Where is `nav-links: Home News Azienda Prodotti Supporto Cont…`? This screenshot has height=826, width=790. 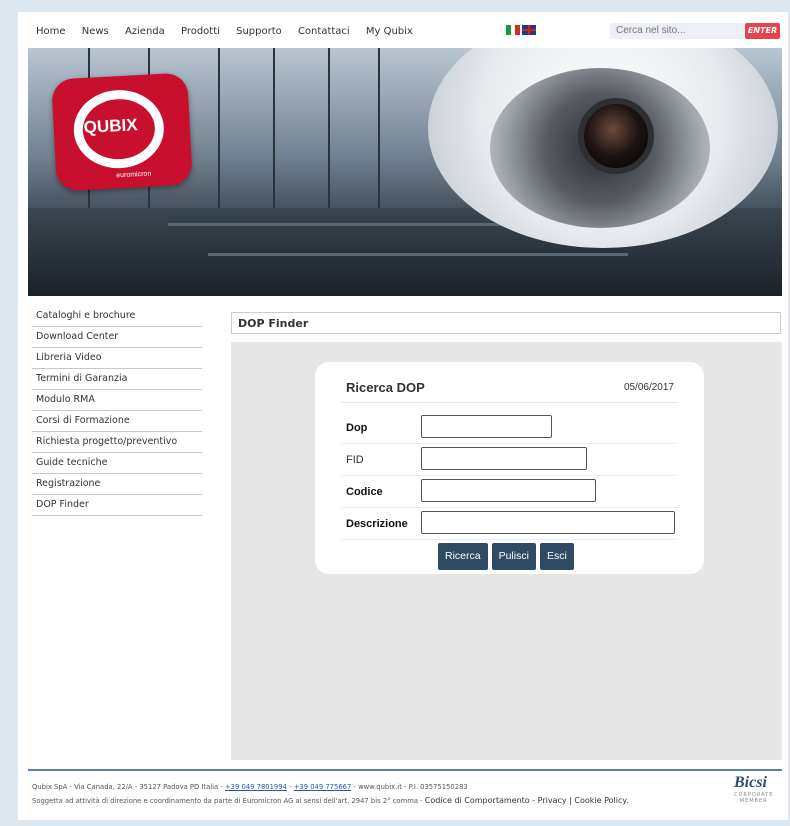
nav-links: Home News Azienda Prodotti Supporto Cont… is located at coordinates (231, 31).